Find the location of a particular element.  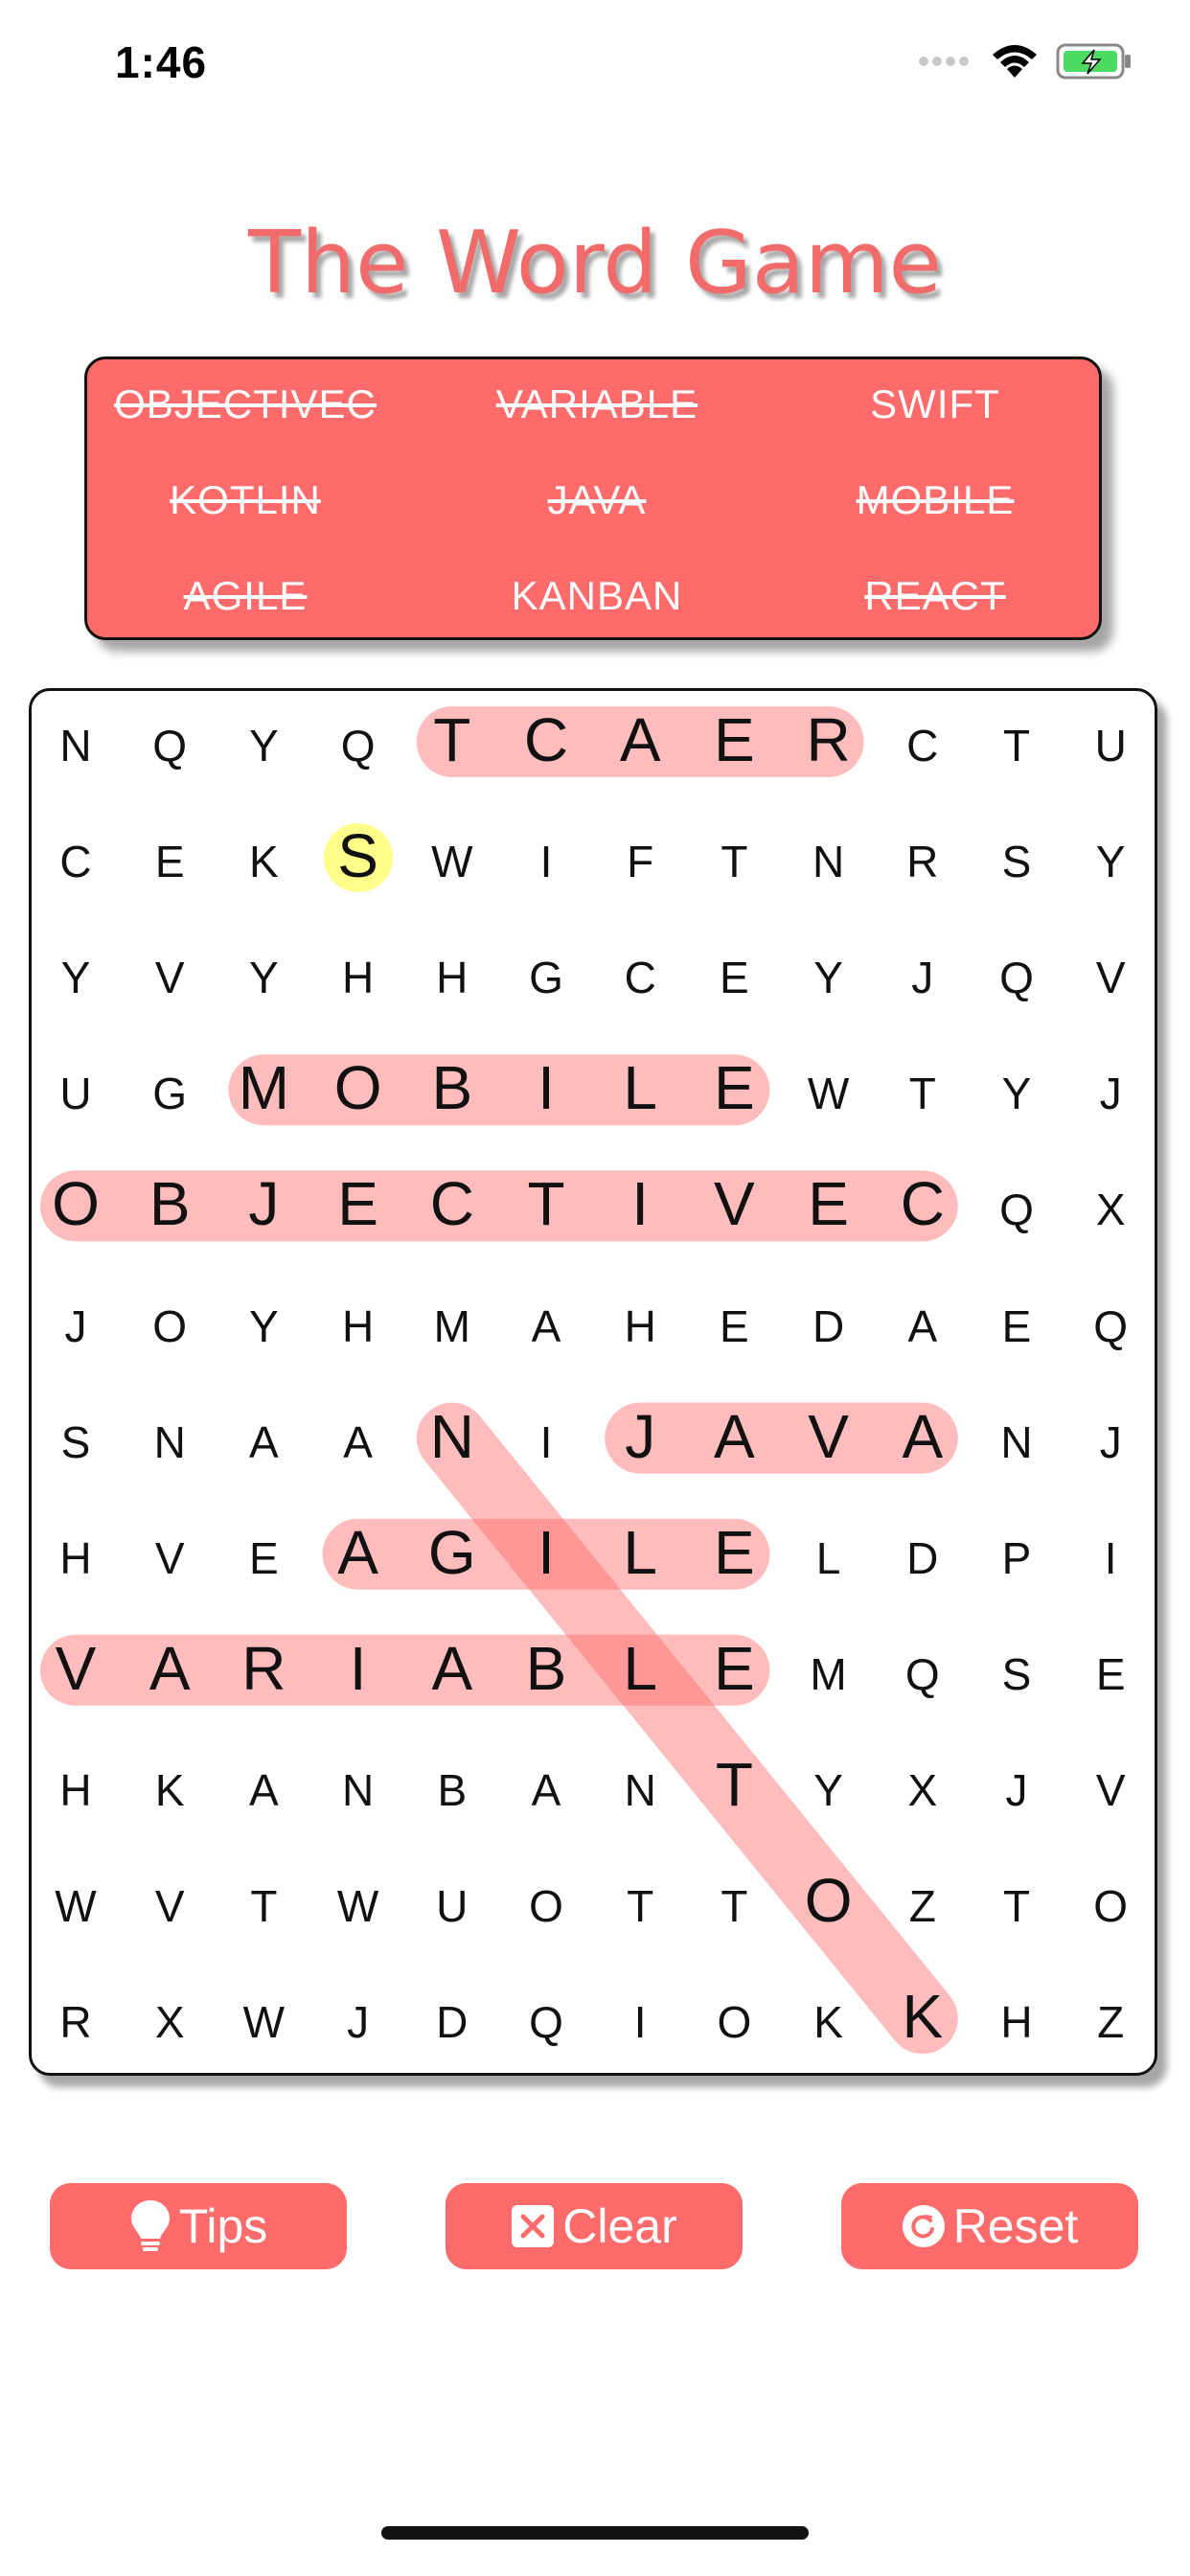

grid-cell: D is located at coordinates (923, 1558).